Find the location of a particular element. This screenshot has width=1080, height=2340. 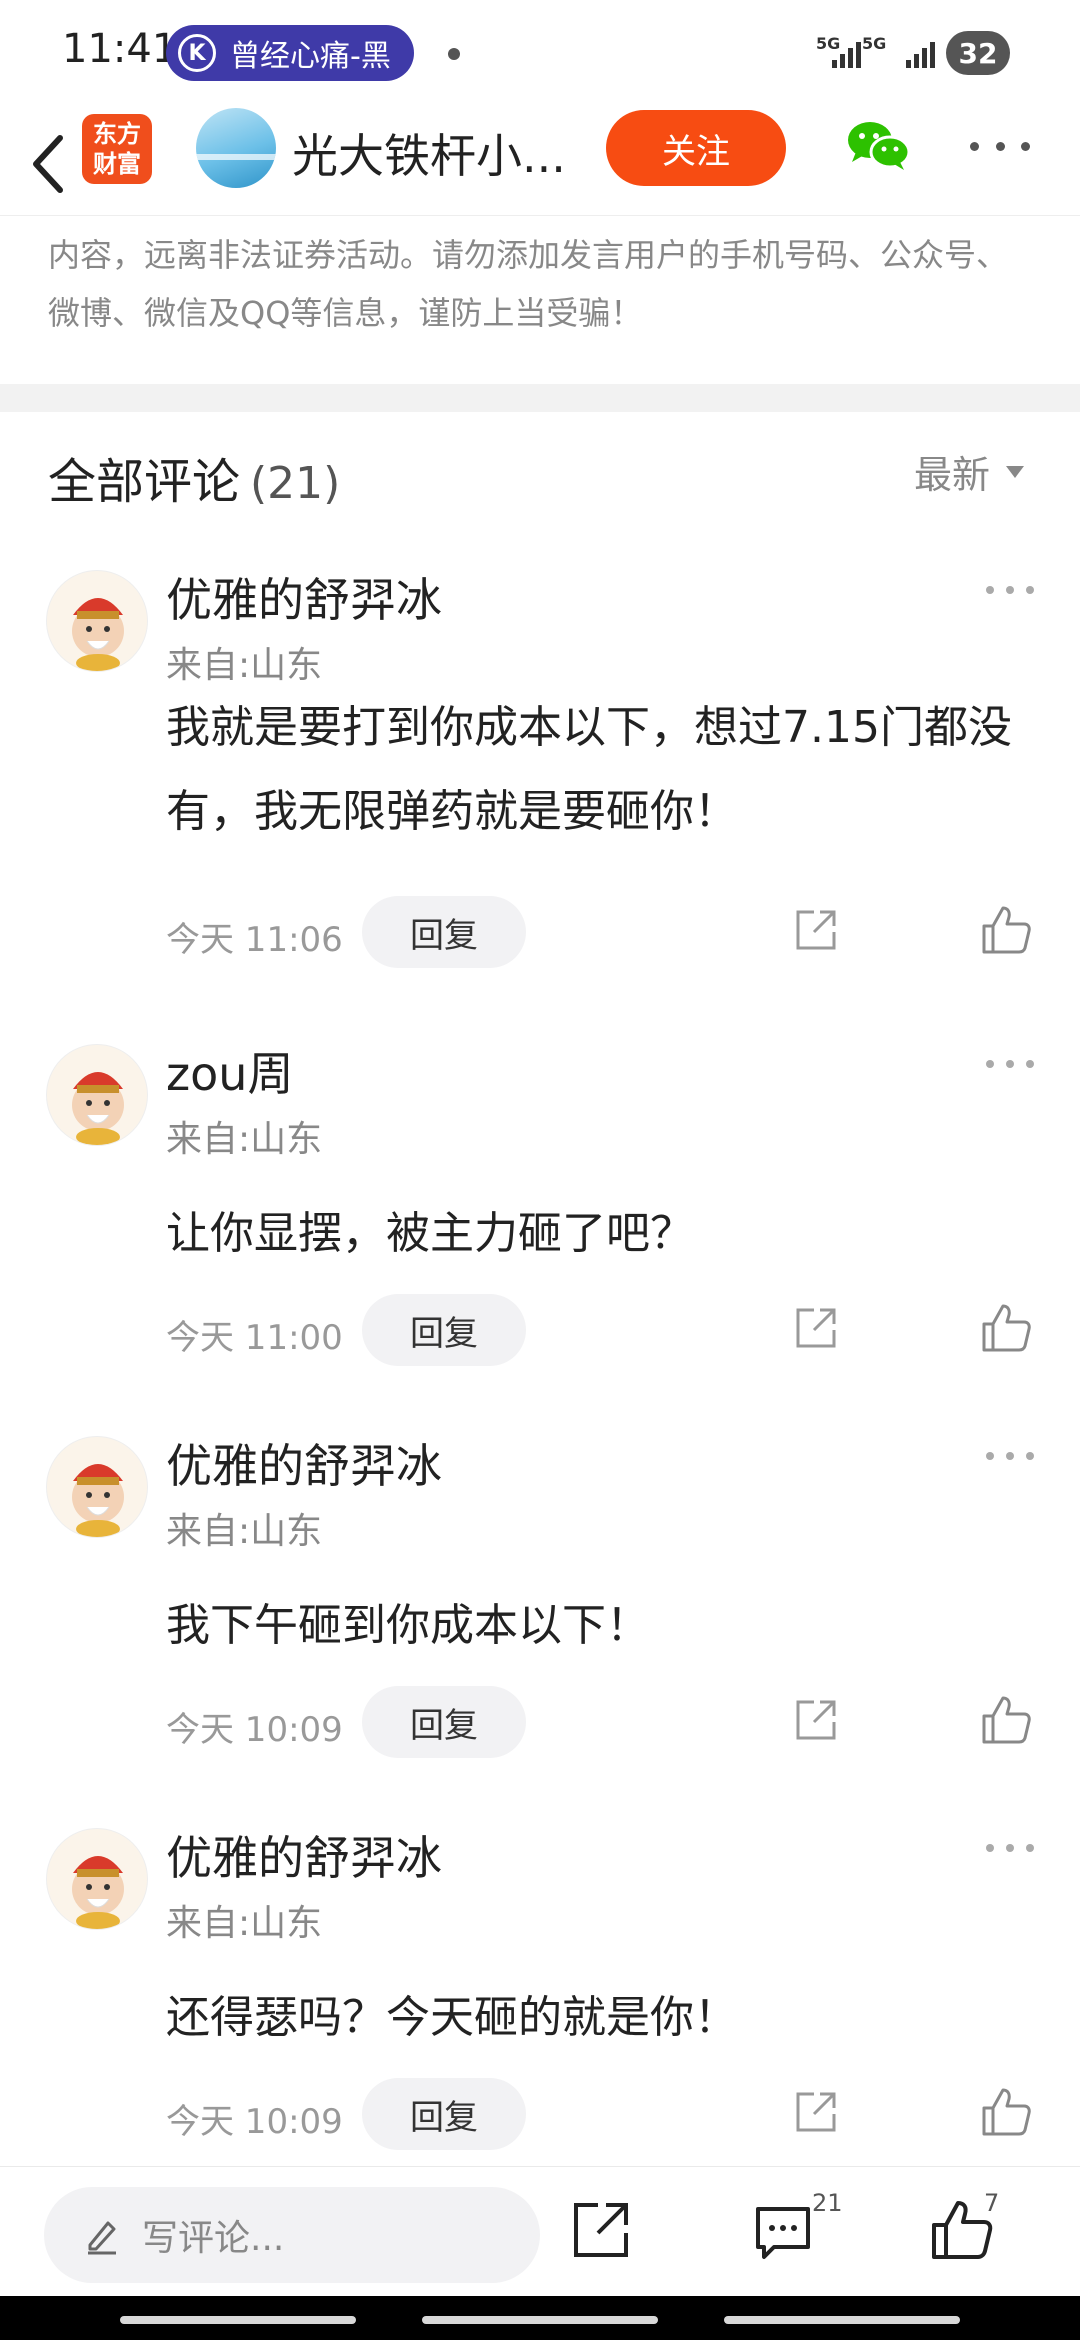

nav-handle-right is located at coordinates (842, 2320).